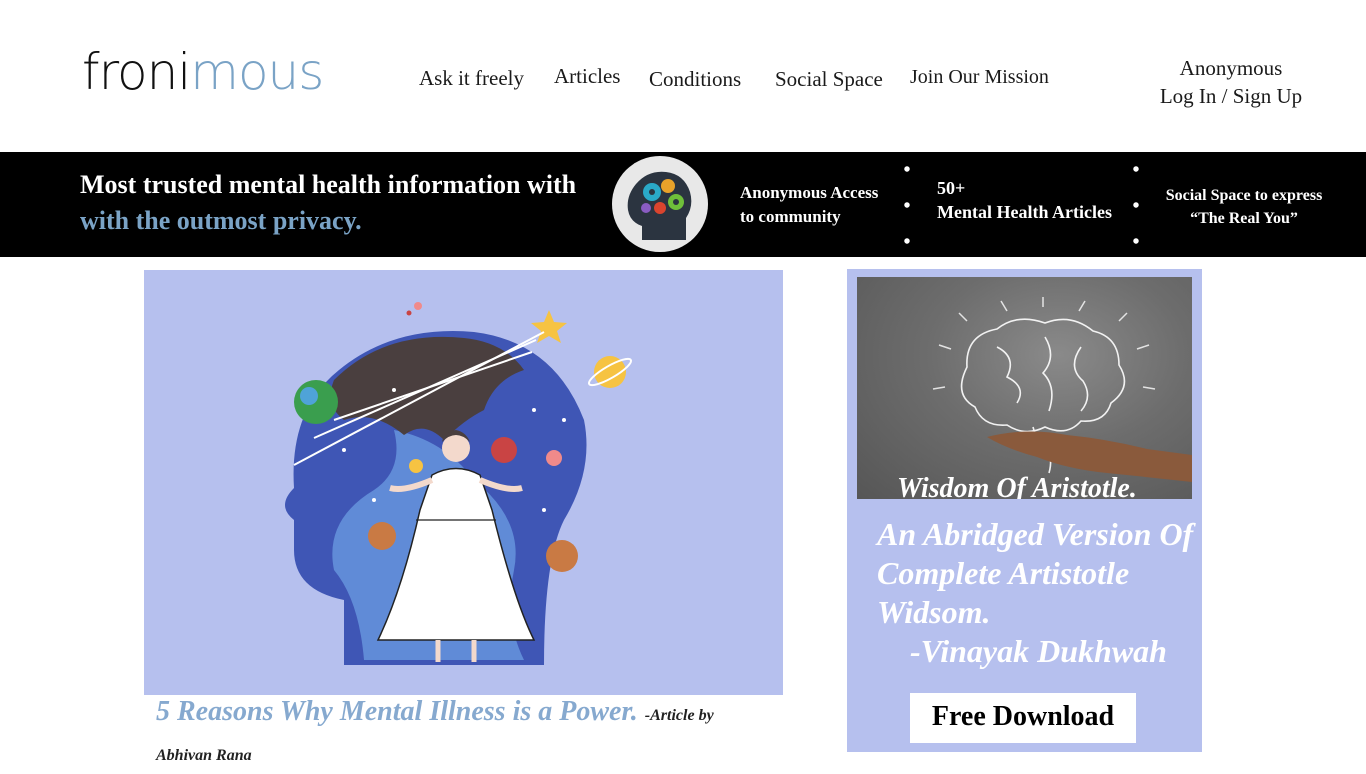 This screenshot has height=774, width=1366. I want to click on article-title-text: 5 Reasons Why Mental Illness is a Power., so click(397, 711).